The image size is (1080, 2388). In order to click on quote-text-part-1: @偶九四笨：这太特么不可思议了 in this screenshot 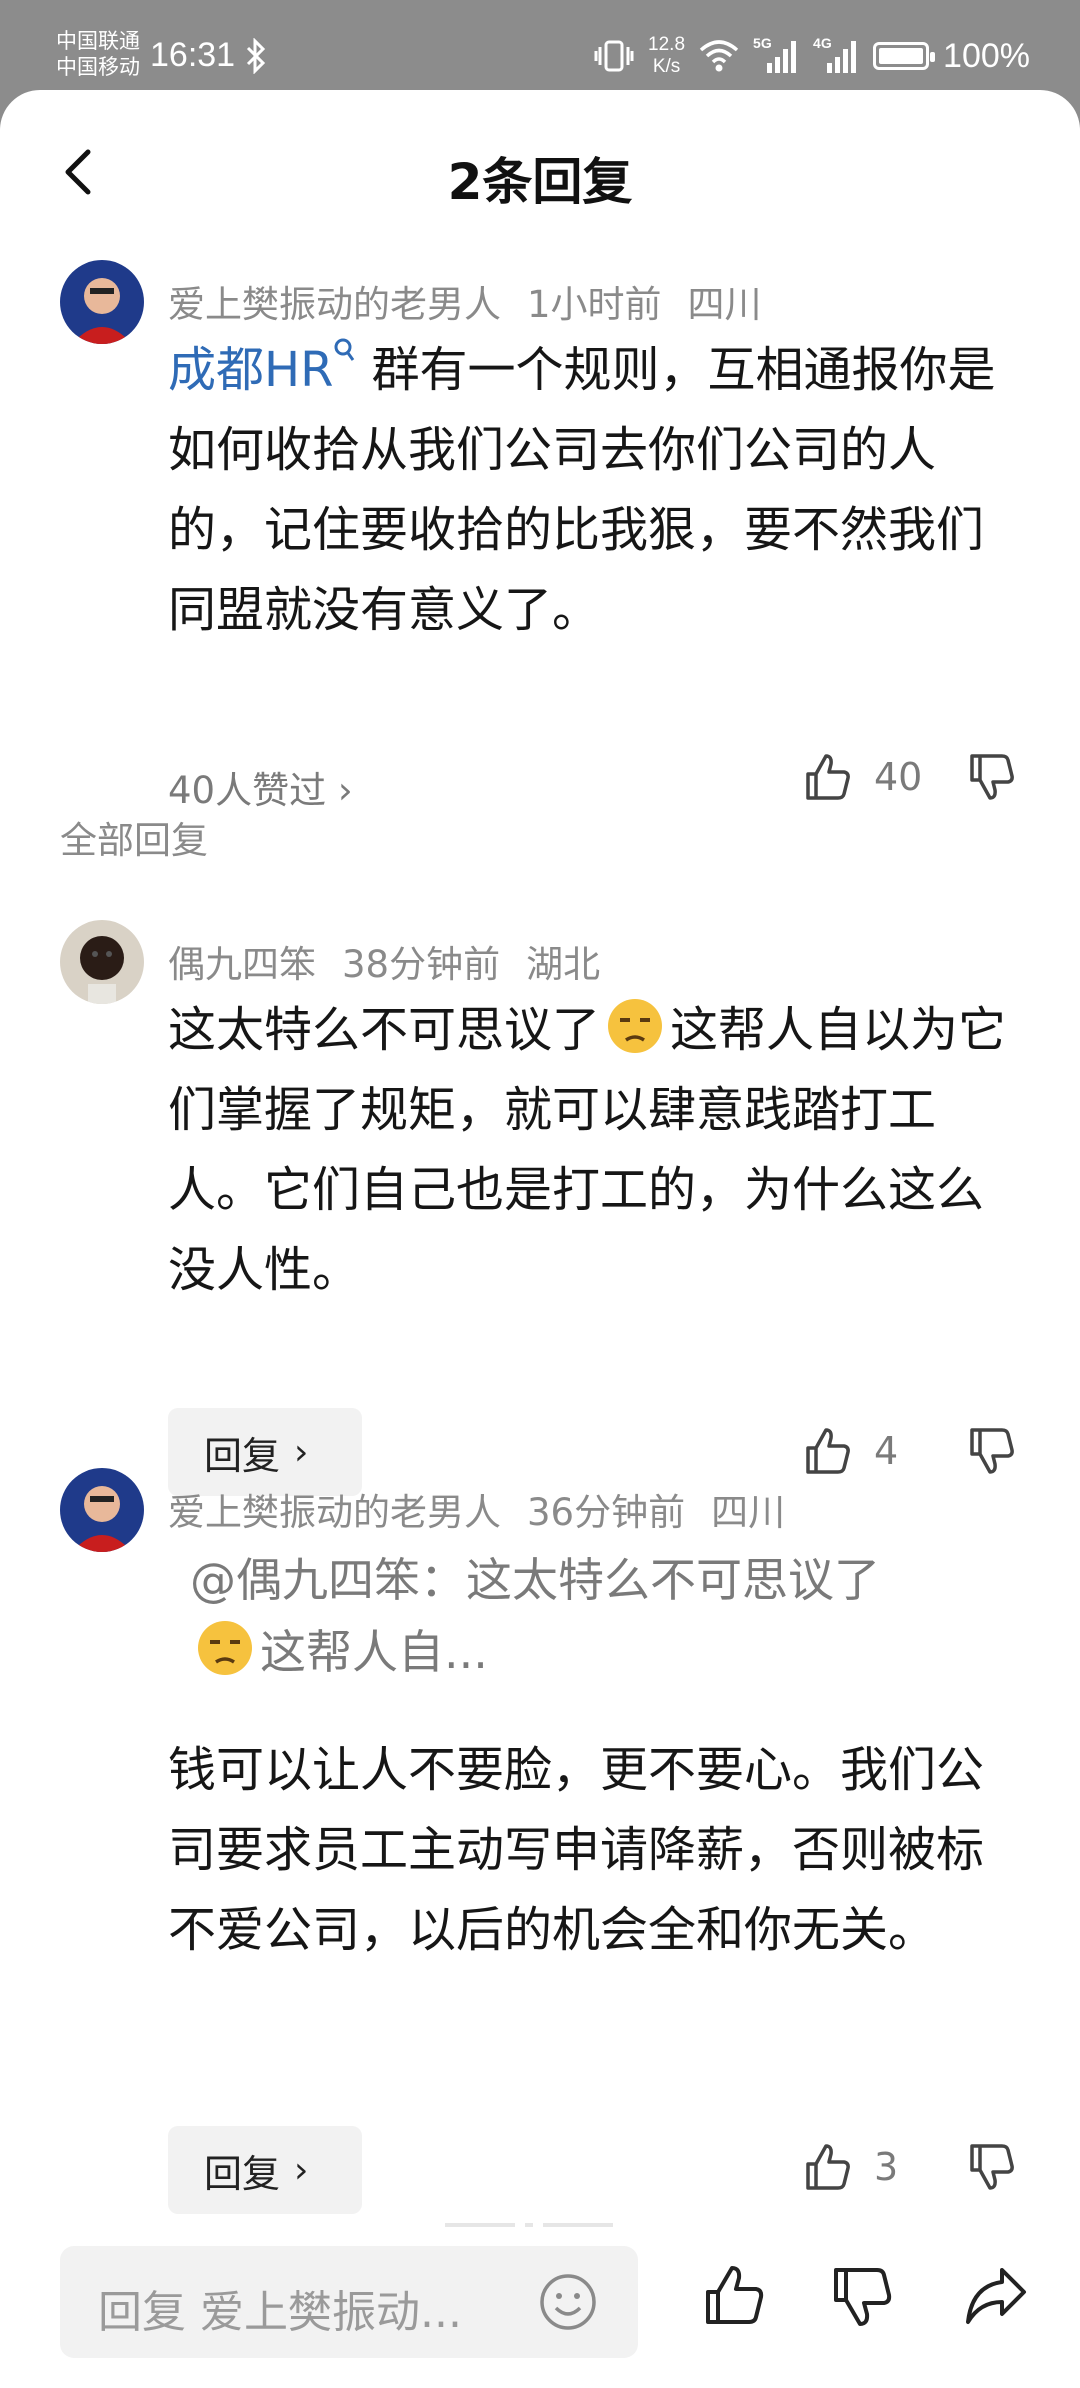, I will do `click(535, 1580)`.